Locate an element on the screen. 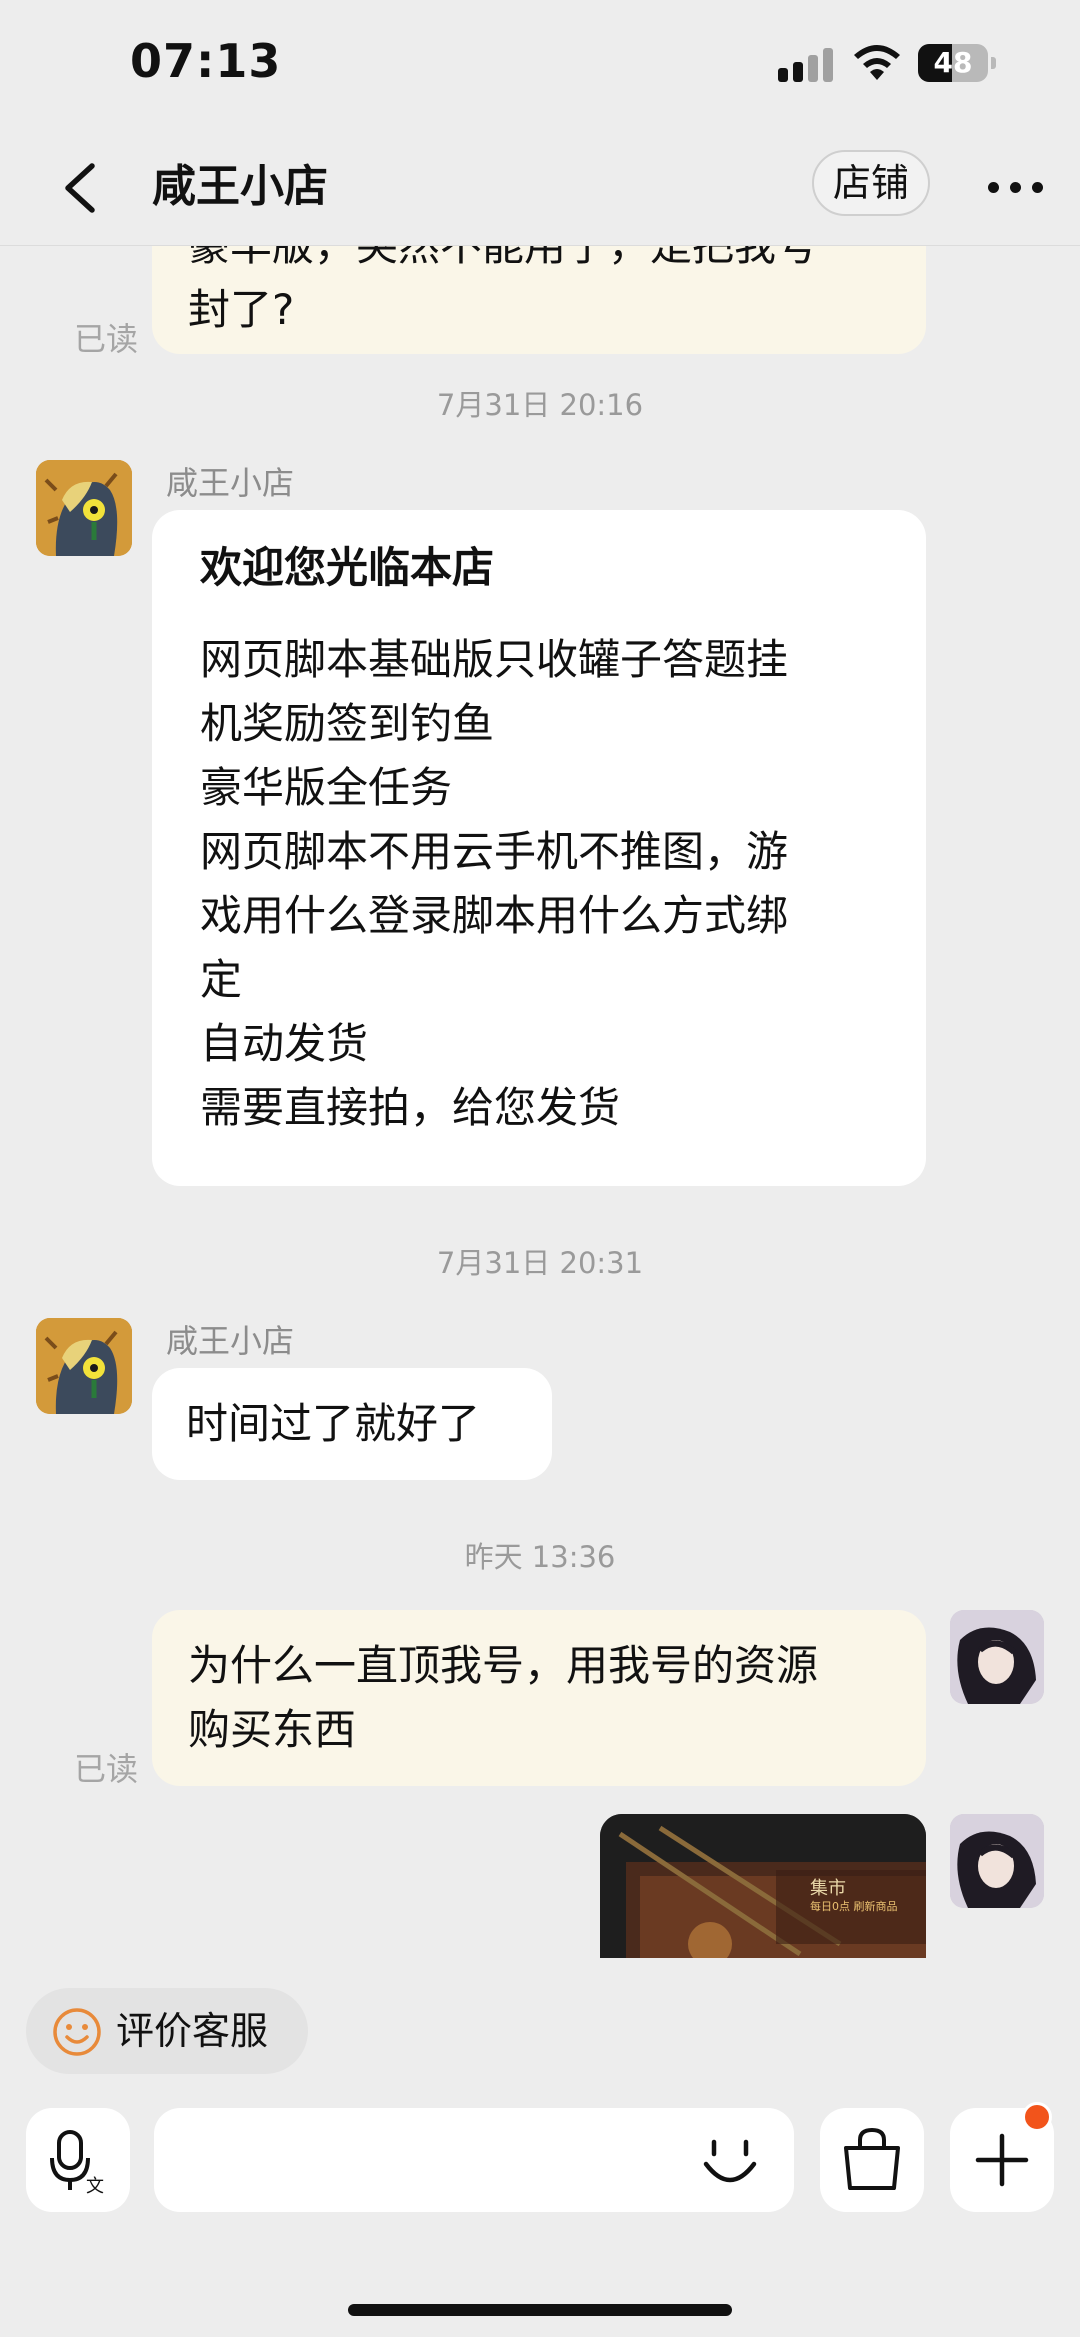  input-bar: 文 is located at coordinates (540, 2161).